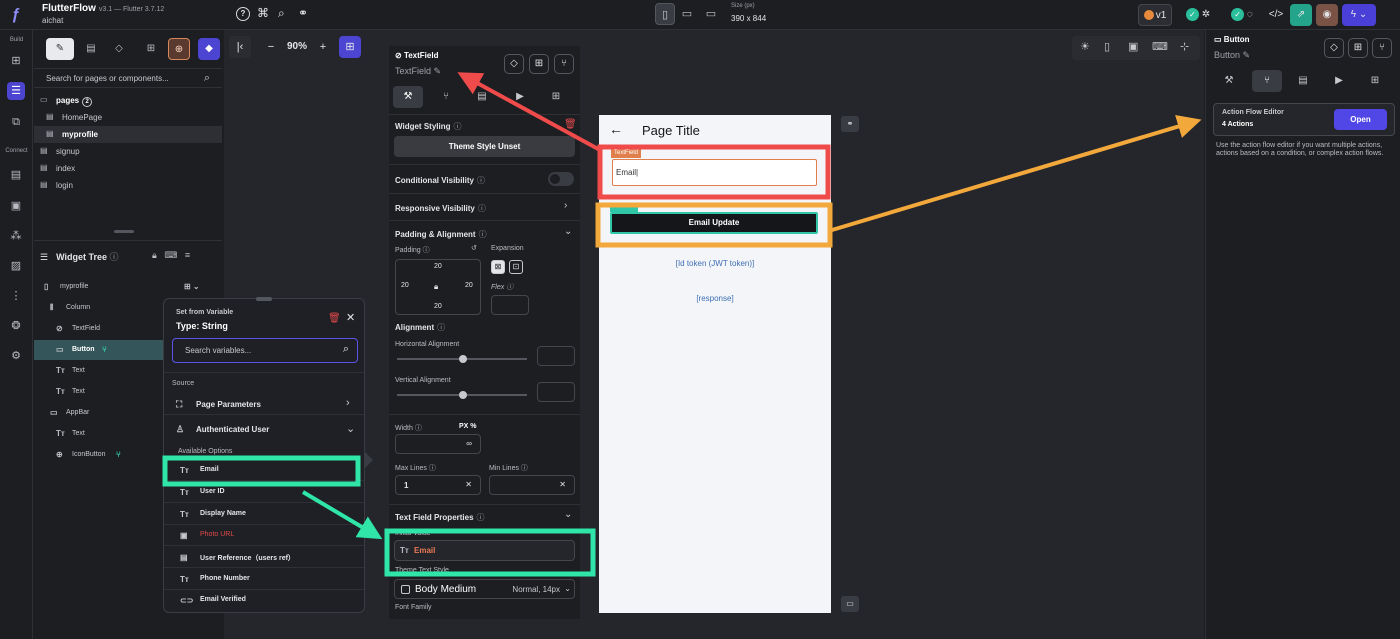  What do you see at coordinates (408, 97) in the screenshot?
I see `properties-tab-icon: ⚒` at bounding box center [408, 97].